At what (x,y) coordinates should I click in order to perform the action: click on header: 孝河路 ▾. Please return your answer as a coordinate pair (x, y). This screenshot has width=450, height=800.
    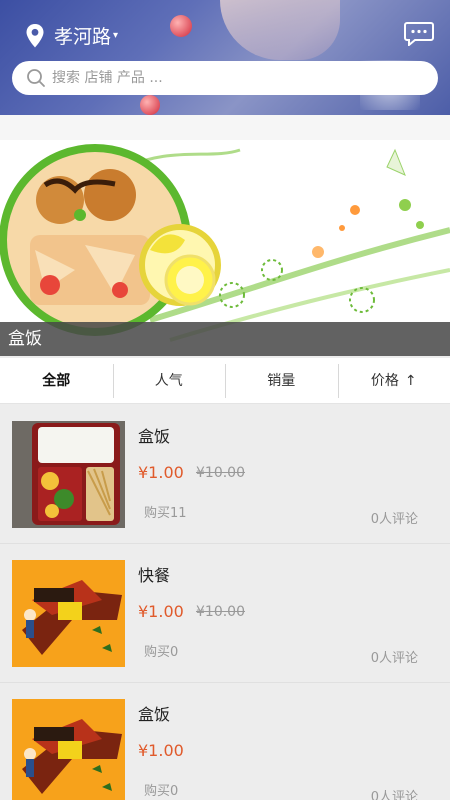
    Looking at the image, I should click on (225, 57).